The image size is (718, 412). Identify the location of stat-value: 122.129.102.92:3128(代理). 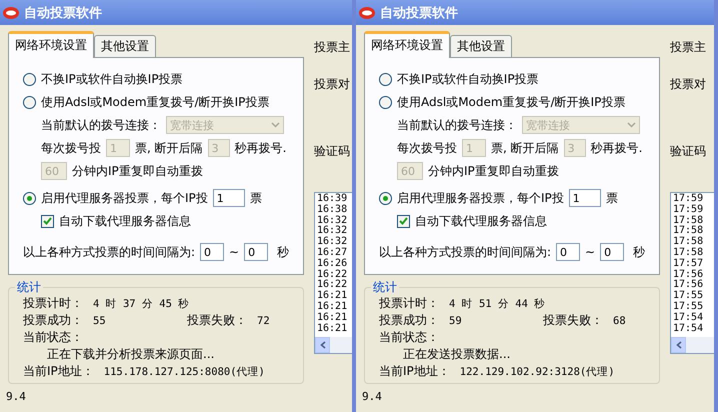
(537, 371).